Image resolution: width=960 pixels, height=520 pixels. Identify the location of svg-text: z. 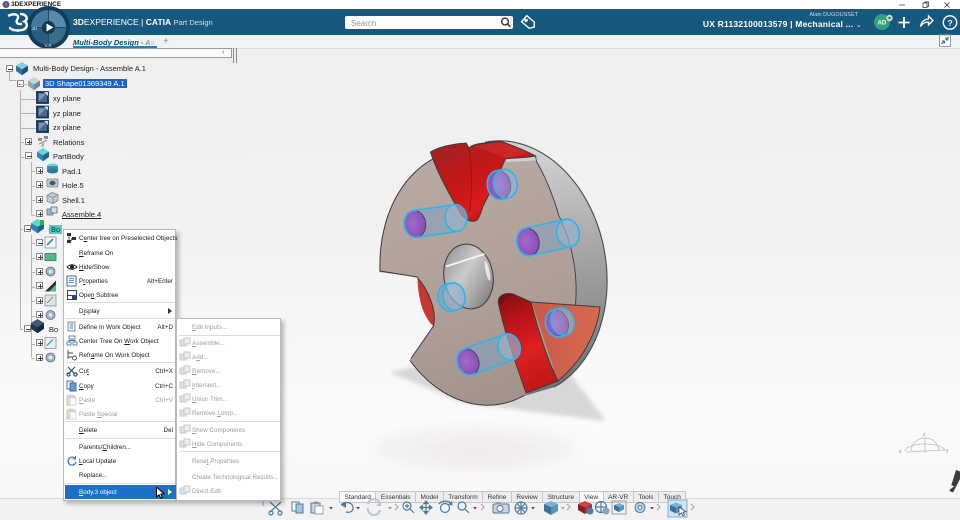
(924, 435).